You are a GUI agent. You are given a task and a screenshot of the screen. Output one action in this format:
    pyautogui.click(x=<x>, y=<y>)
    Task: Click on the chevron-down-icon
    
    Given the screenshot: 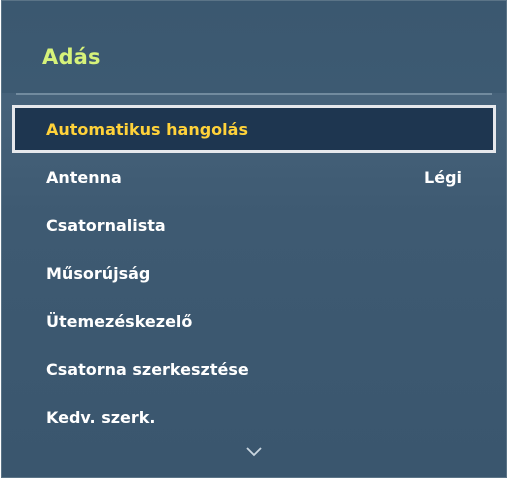 What is the action you would take?
    pyautogui.click(x=254, y=450)
    